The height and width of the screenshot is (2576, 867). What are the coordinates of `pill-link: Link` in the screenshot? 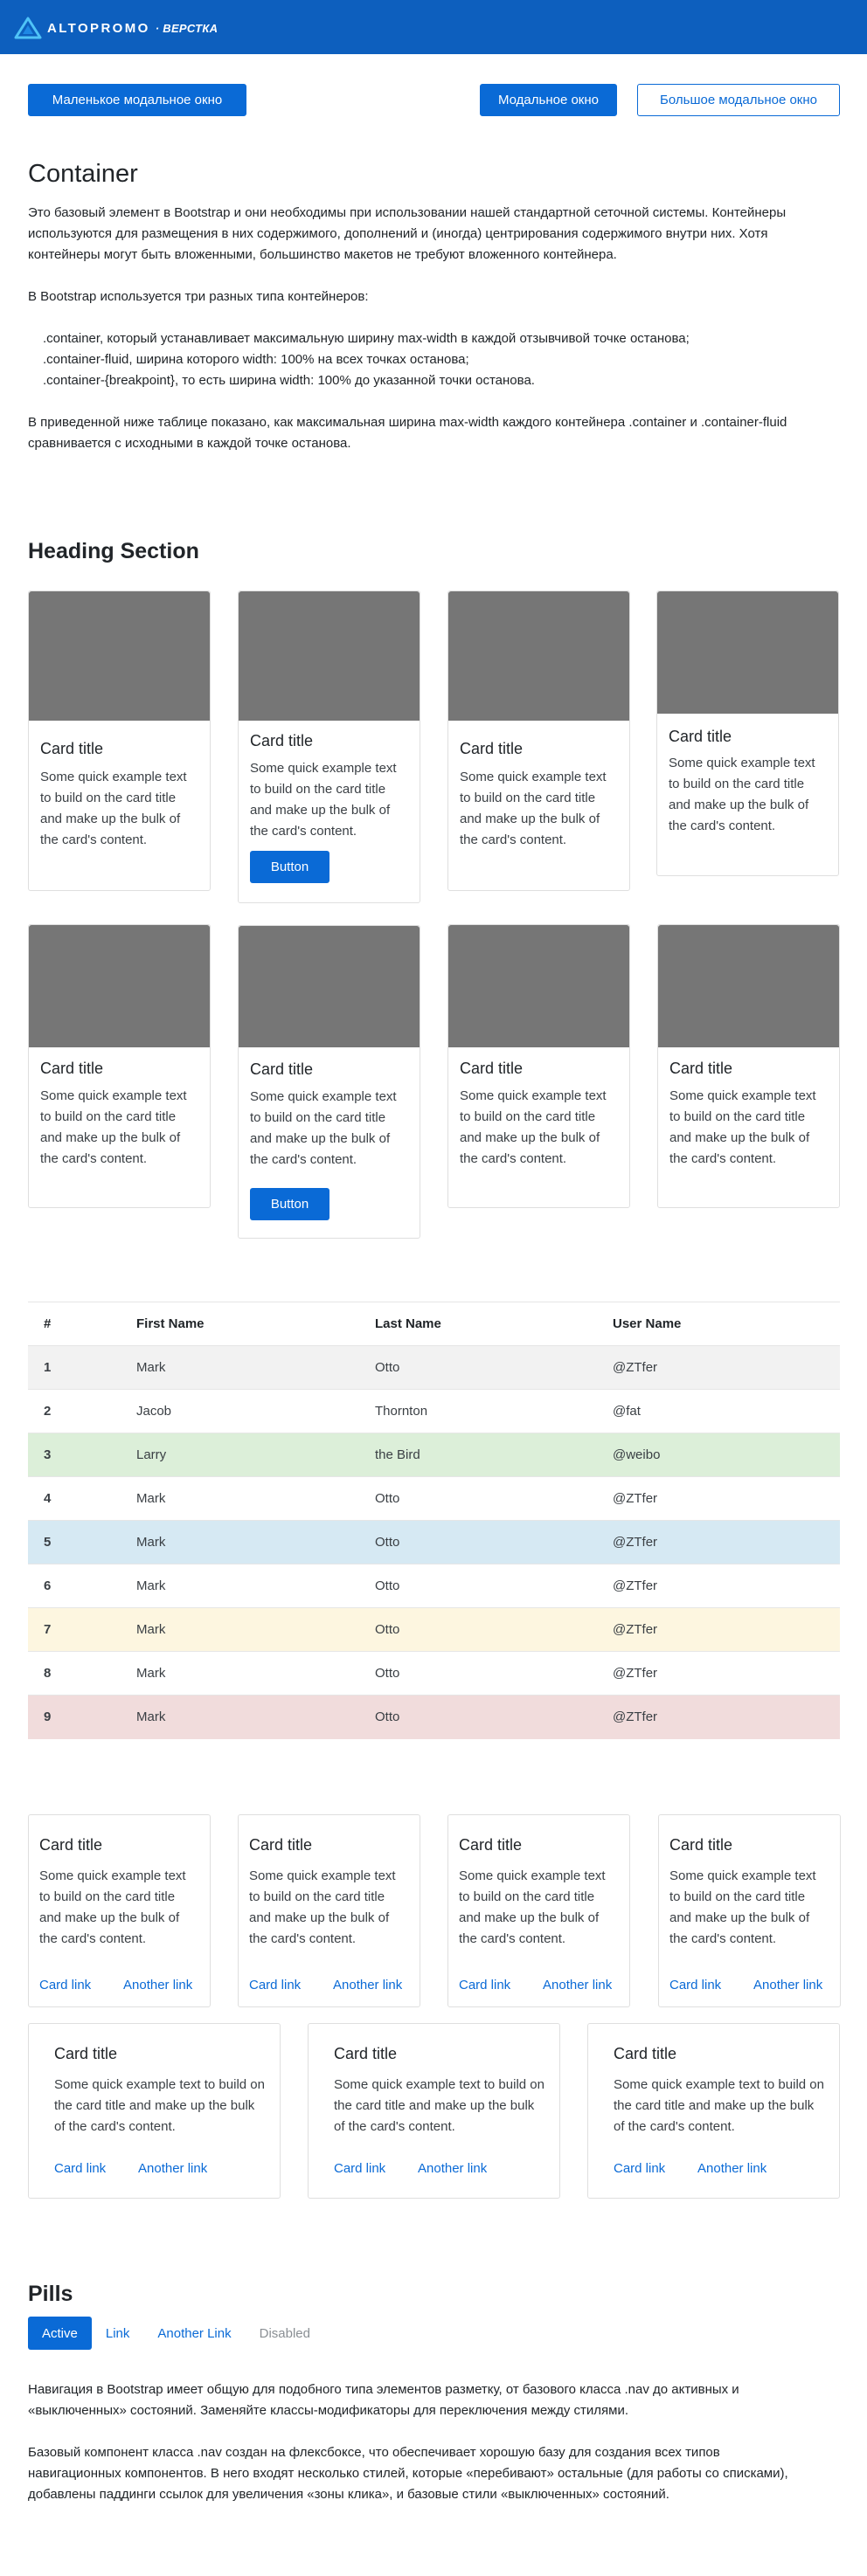 It's located at (118, 2333).